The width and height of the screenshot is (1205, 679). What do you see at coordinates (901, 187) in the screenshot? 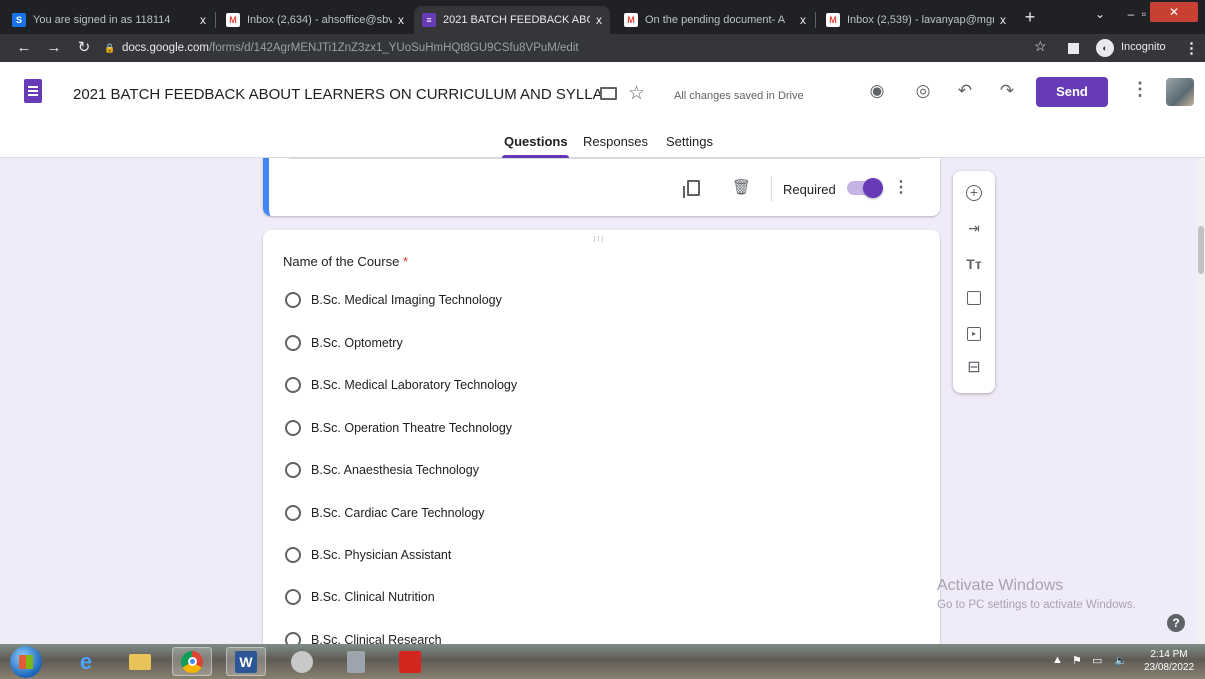
I see `question-more-icon: ⋮` at bounding box center [901, 187].